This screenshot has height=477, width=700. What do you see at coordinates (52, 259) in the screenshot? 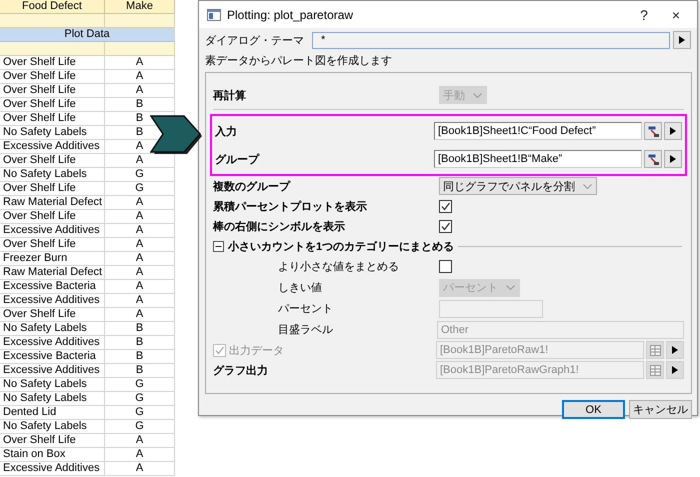
I see `table-cell: Freezer Burn` at bounding box center [52, 259].